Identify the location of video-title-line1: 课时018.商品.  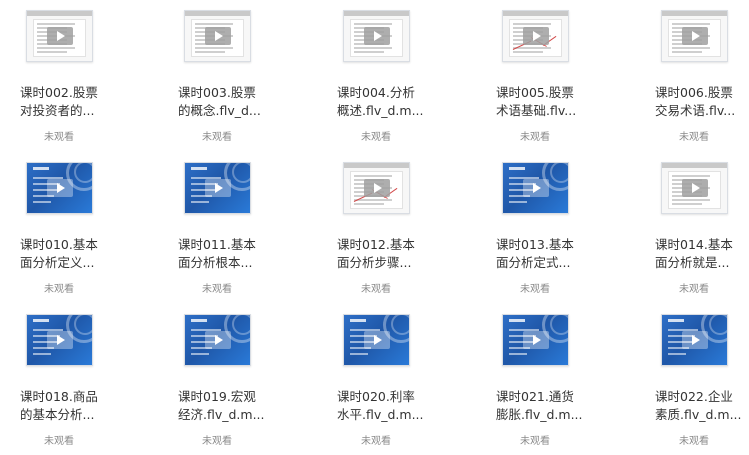
(59, 396).